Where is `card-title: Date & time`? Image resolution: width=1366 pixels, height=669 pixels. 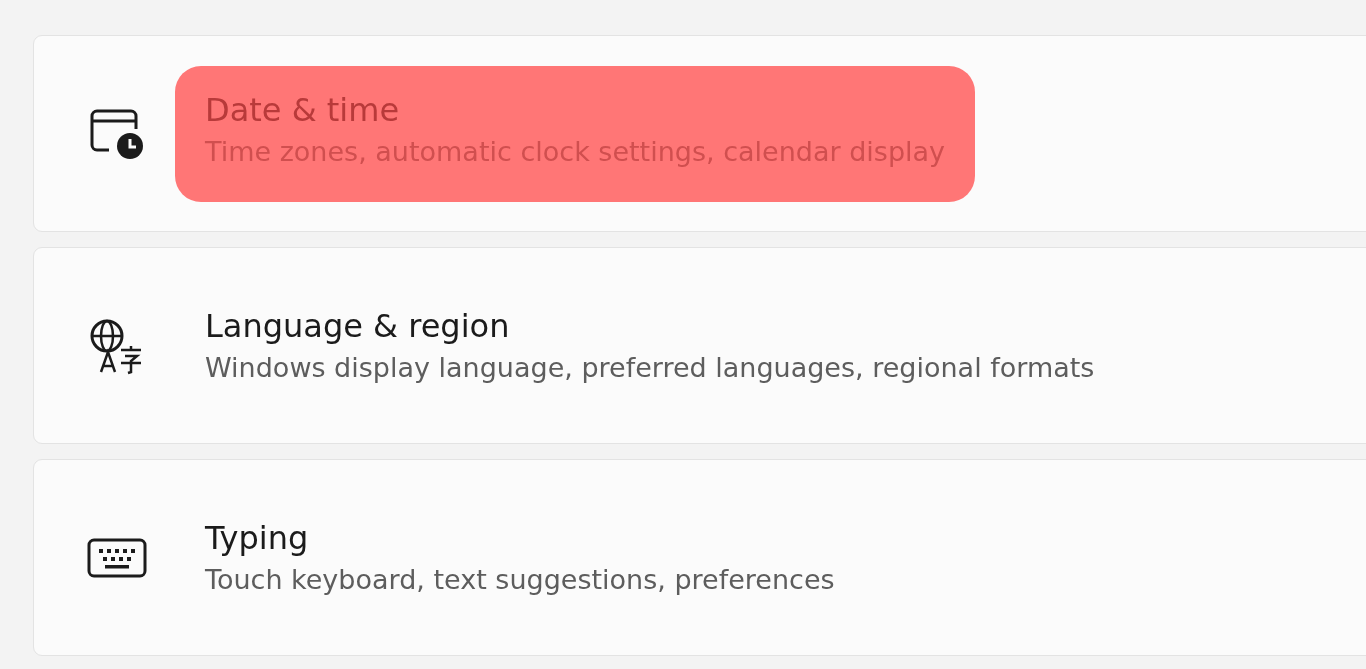 card-title: Date & time is located at coordinates (302, 110).